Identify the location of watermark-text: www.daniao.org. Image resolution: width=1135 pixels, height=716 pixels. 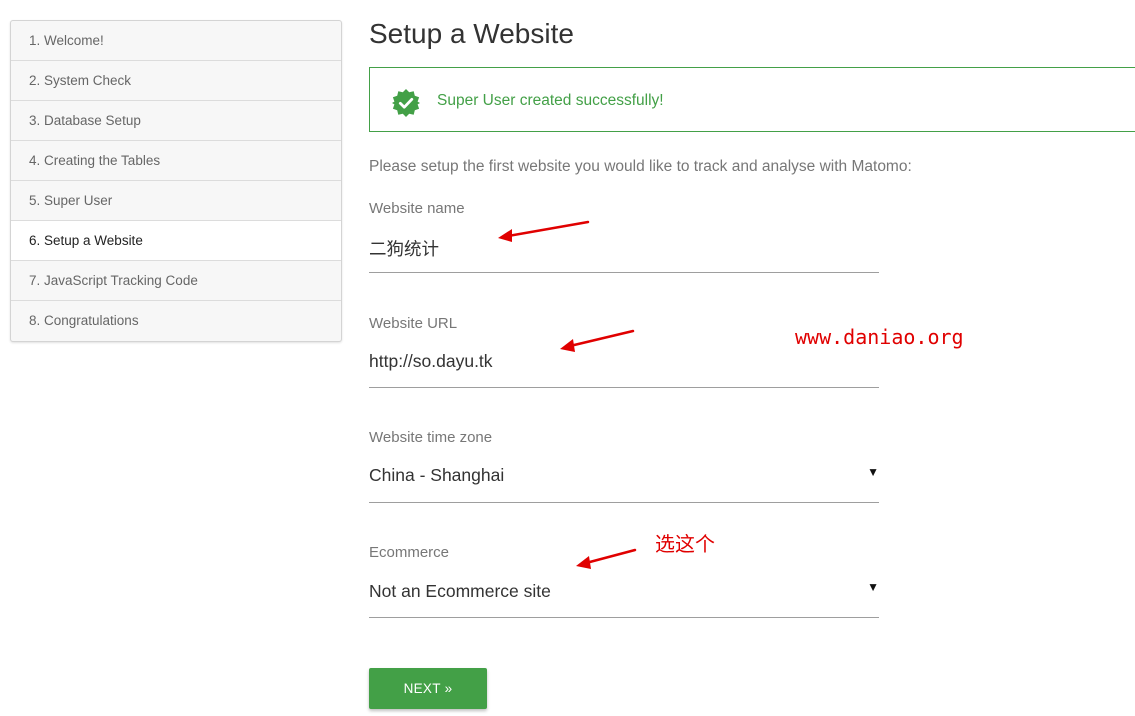
(879, 337).